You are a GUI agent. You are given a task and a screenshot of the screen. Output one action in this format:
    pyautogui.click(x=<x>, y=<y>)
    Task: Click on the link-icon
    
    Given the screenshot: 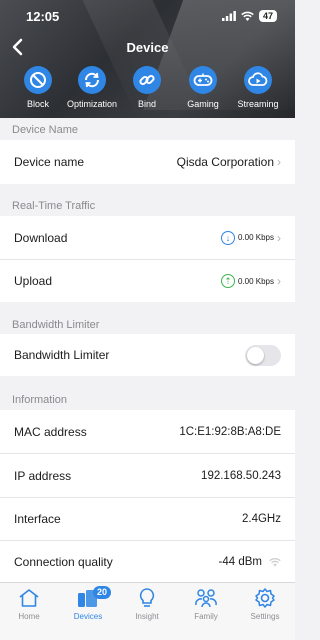 What is the action you would take?
    pyautogui.click(x=147, y=80)
    